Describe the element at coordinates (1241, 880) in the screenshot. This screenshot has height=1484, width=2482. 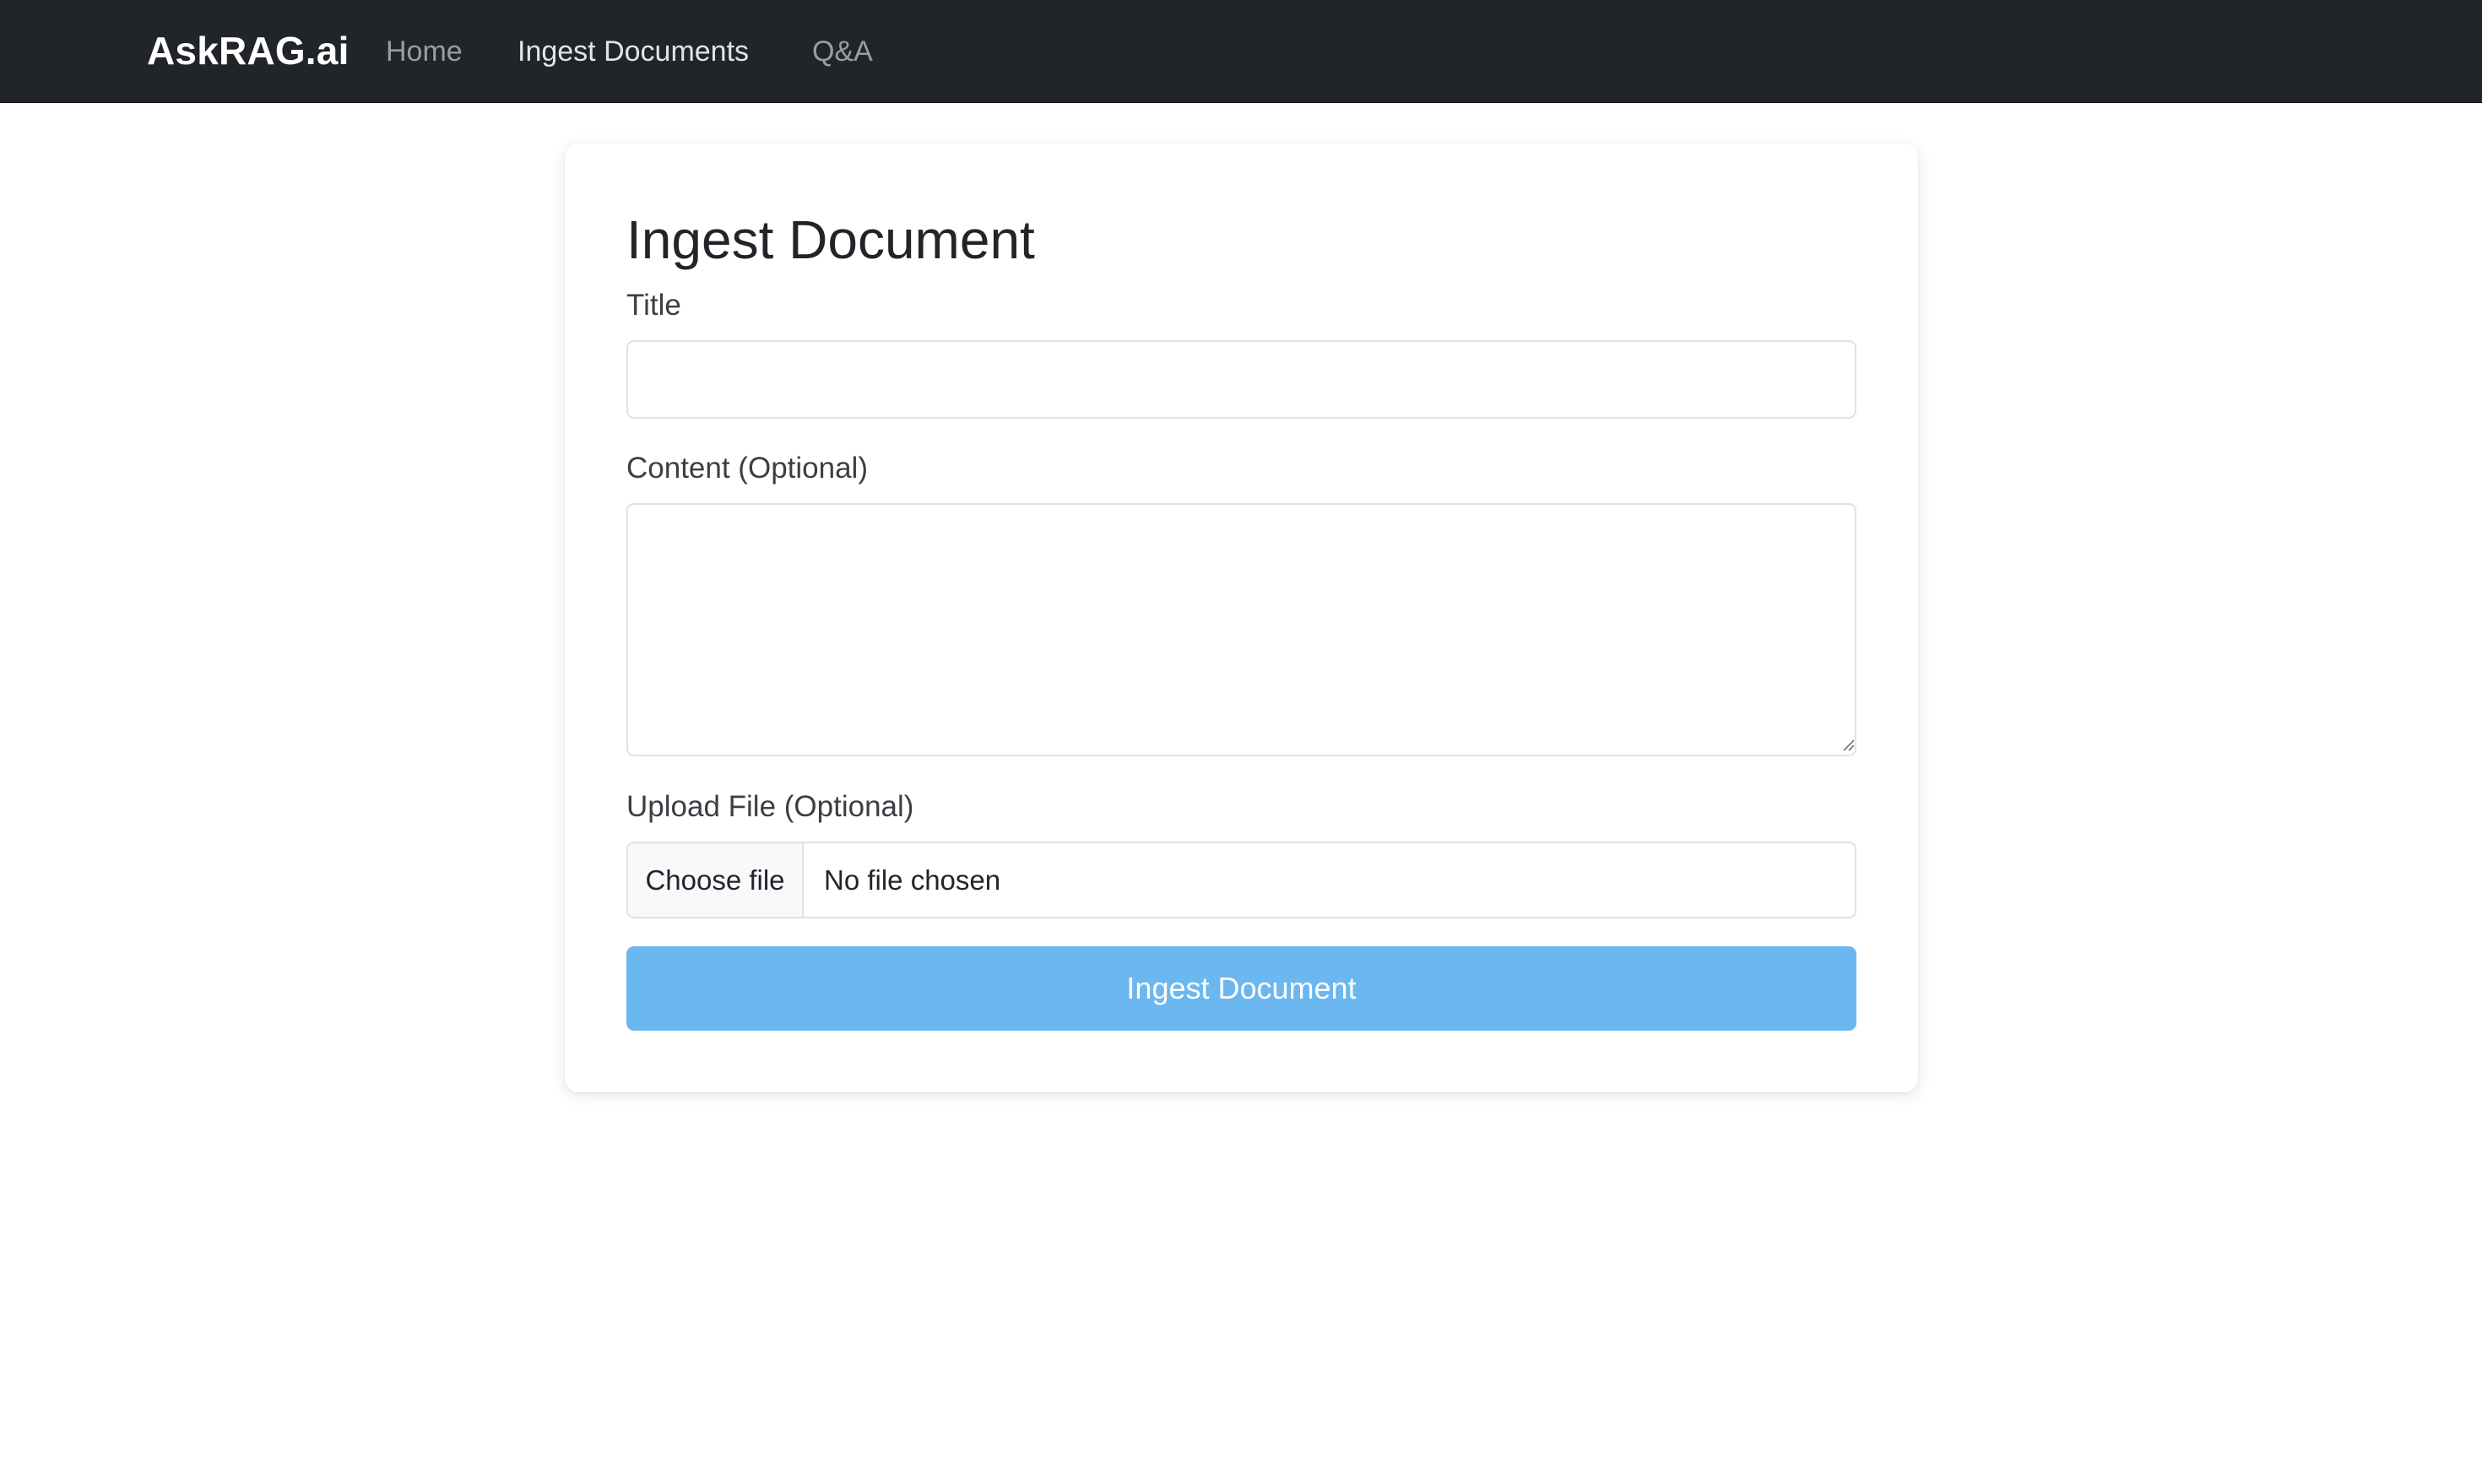
I see `file-upload-input: Choose file No file chosen` at that location.